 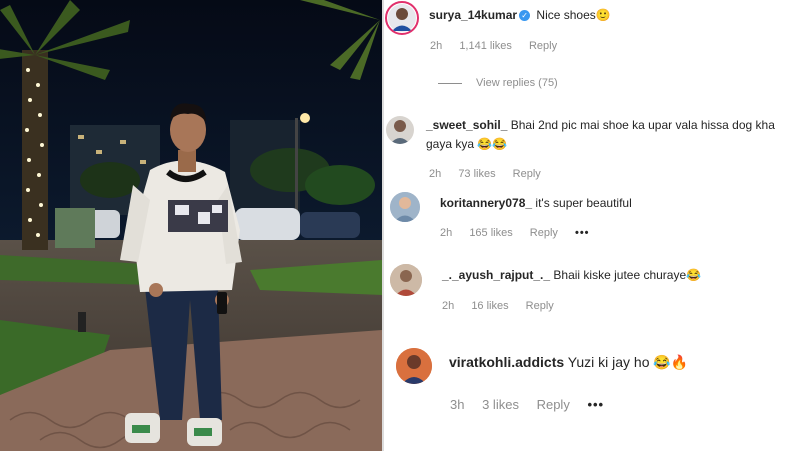 I want to click on comment-likes: 165 likes, so click(x=490, y=233).